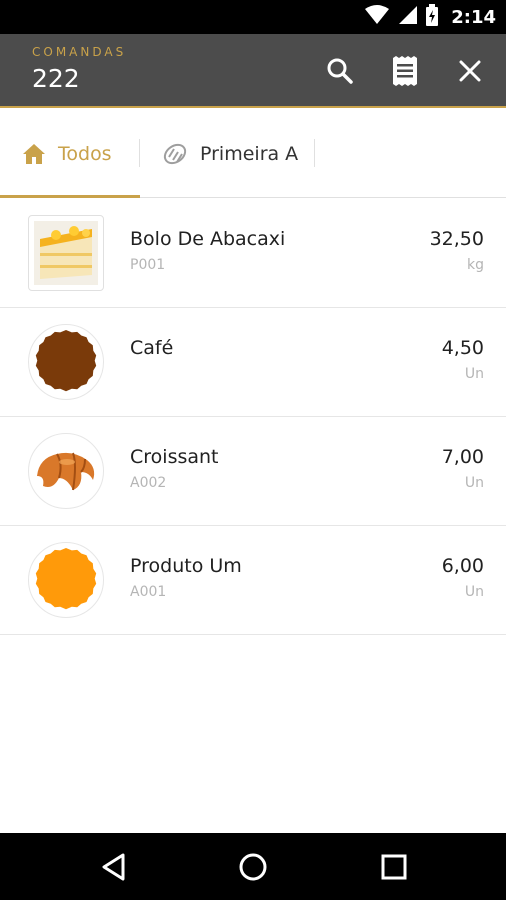 This screenshot has width=506, height=900. What do you see at coordinates (462, 348) in the screenshot?
I see `product-price: 4,50` at bounding box center [462, 348].